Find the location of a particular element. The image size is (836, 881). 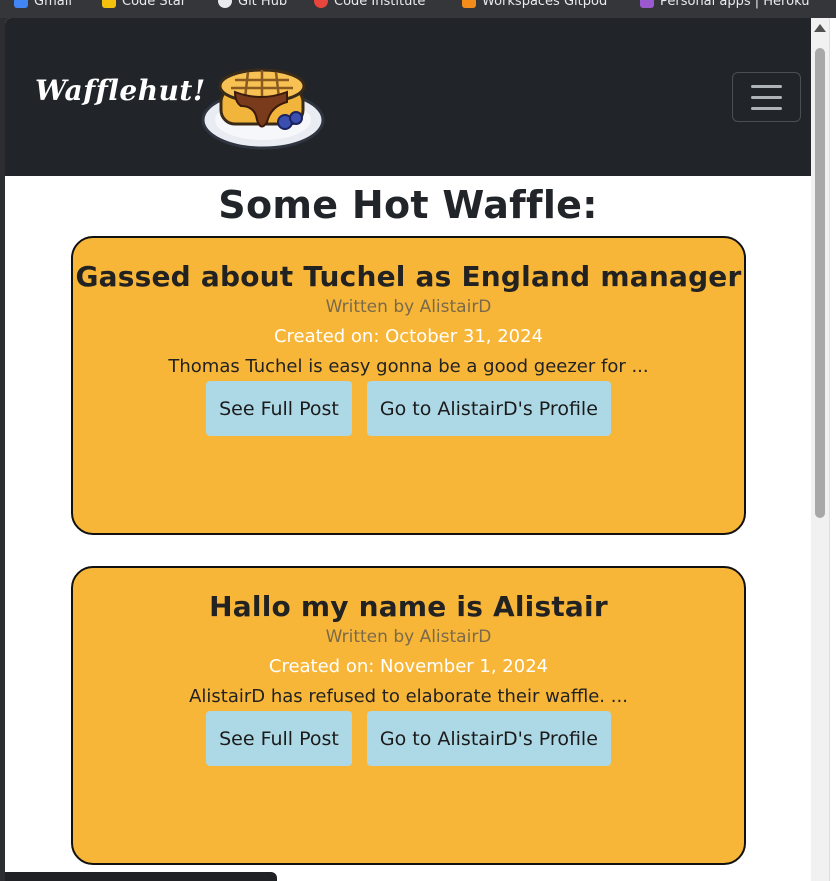

post-title: Gassed about Tuchel as England manager is located at coordinates (408, 276).